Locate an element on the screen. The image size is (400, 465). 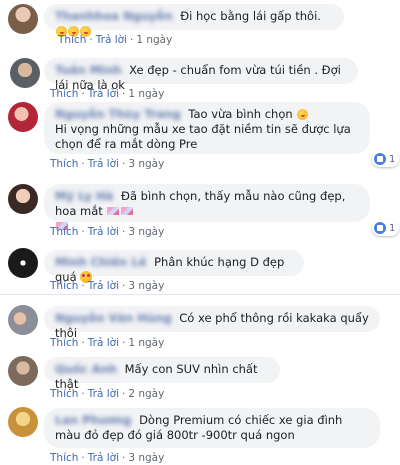
comment-bubble: Quốc Anh Mấy con SUV nhìn chất thật is located at coordinates (162, 374).